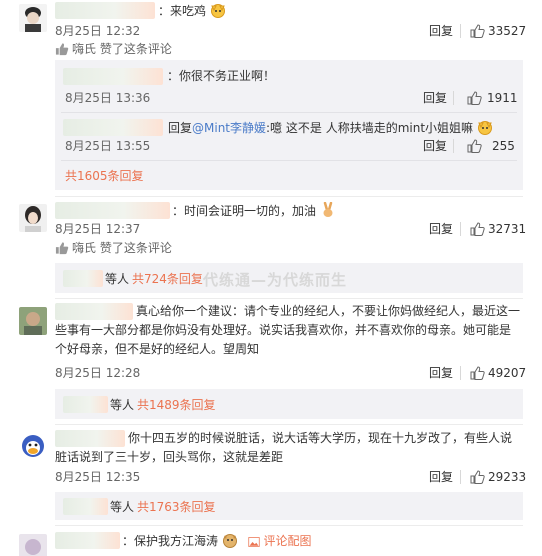 The height and width of the screenshot is (556, 542). What do you see at coordinates (275, 280) in the screenshot?
I see `watermark-text: 代练通—为代练而生` at bounding box center [275, 280].